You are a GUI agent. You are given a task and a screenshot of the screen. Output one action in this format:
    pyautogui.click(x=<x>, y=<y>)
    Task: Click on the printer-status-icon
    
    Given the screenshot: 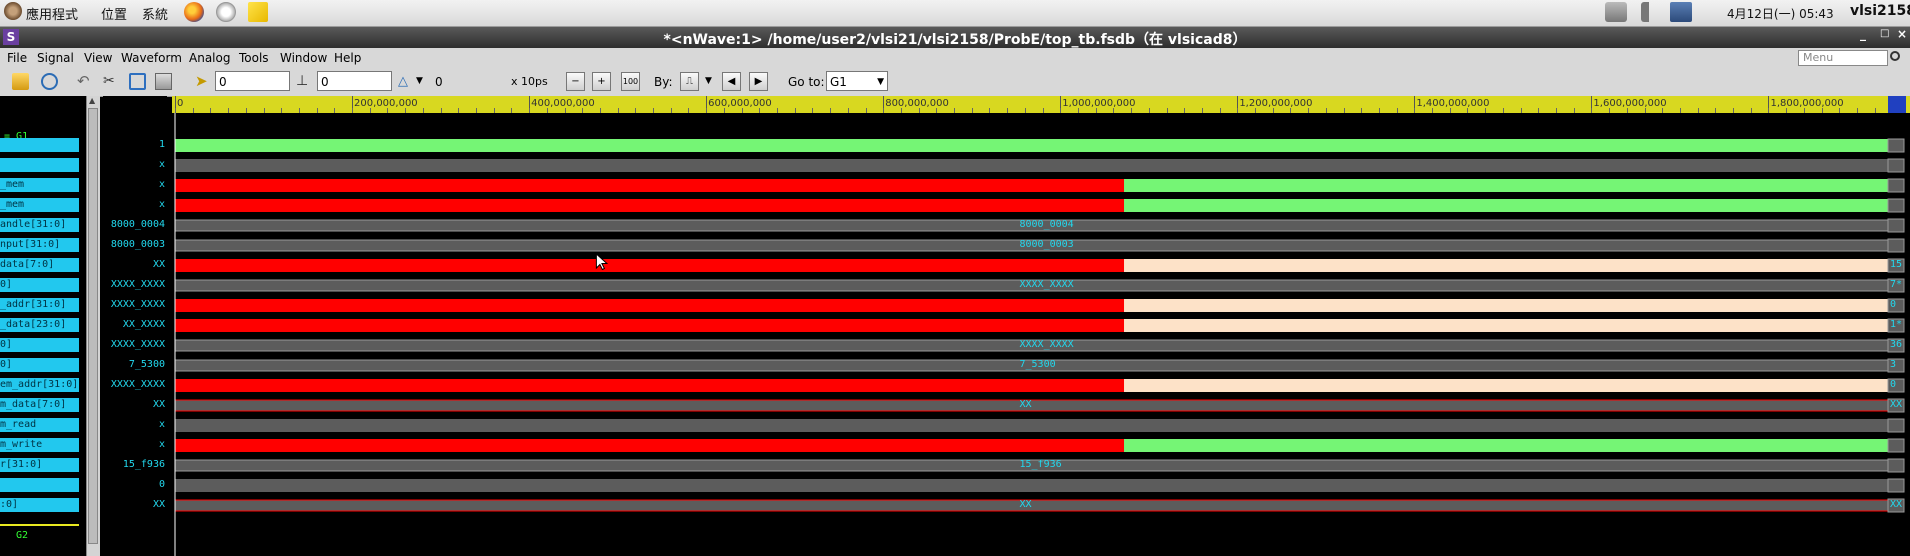 What is the action you would take?
    pyautogui.click(x=1616, y=12)
    